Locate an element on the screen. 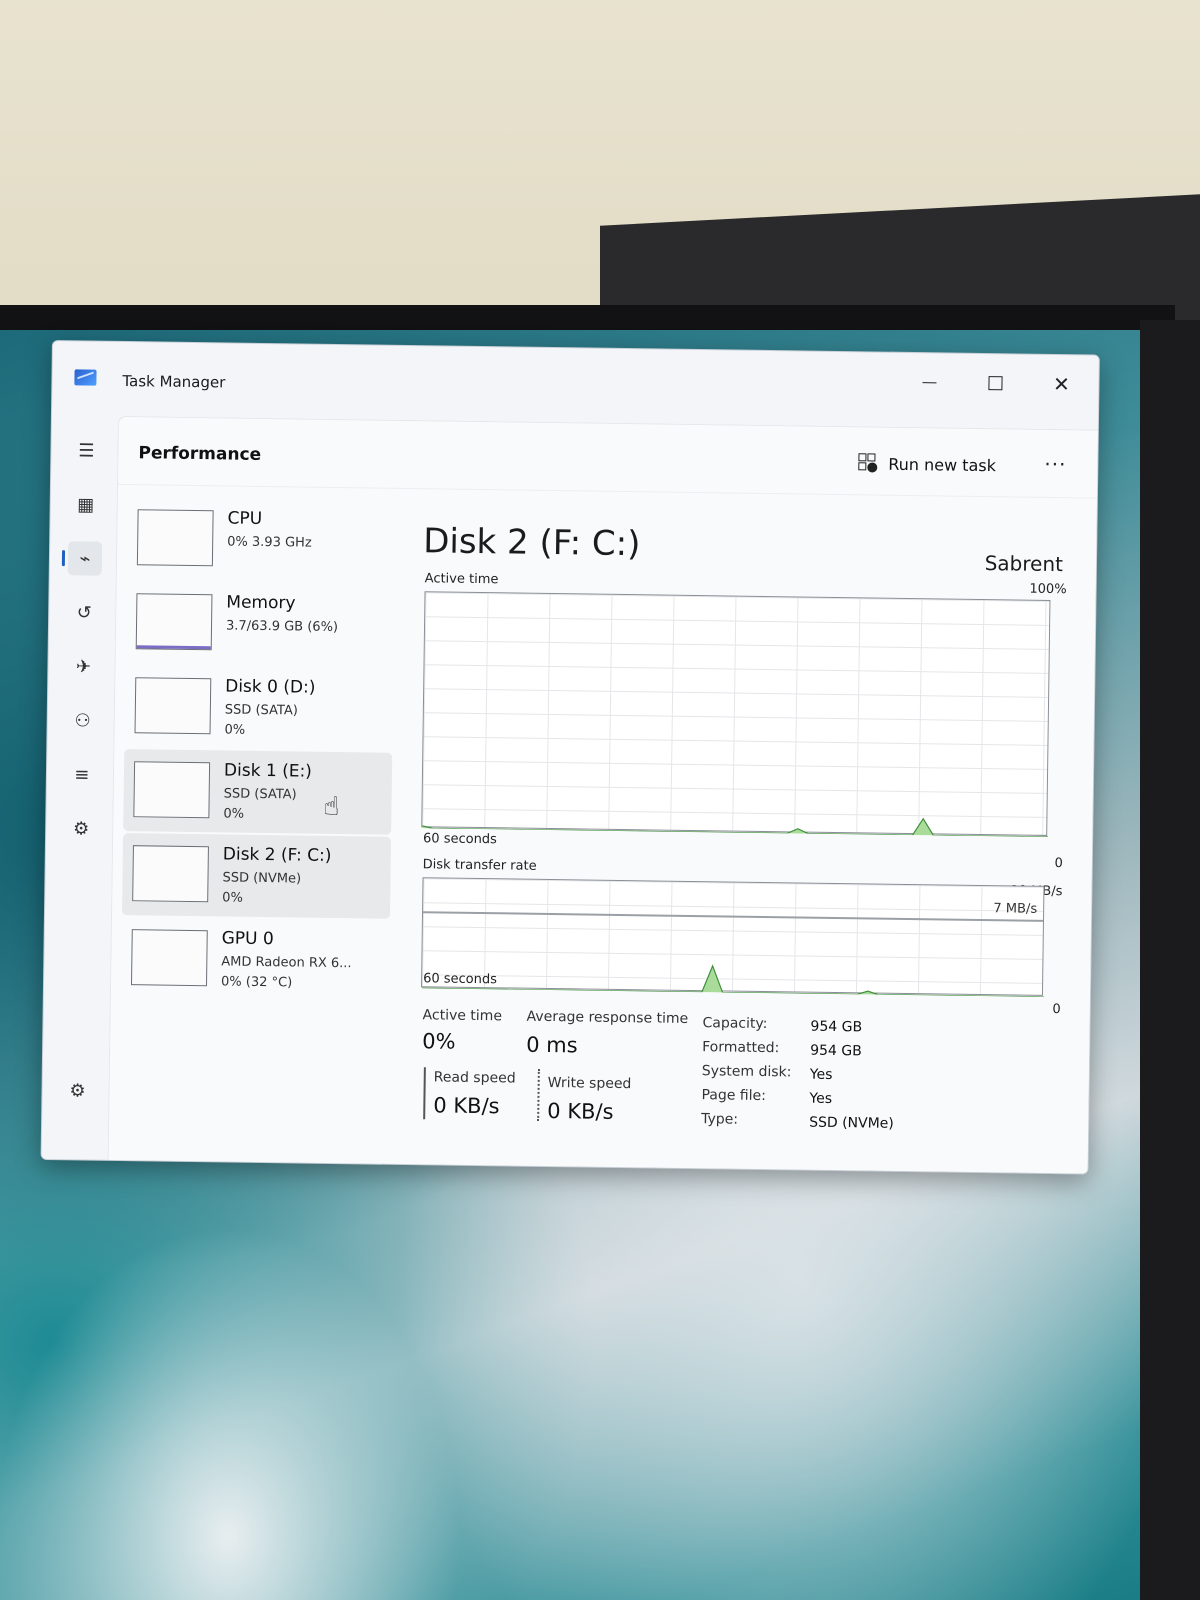 The image size is (1200, 1600). formatted-key: Formatted: is located at coordinates (741, 1048).